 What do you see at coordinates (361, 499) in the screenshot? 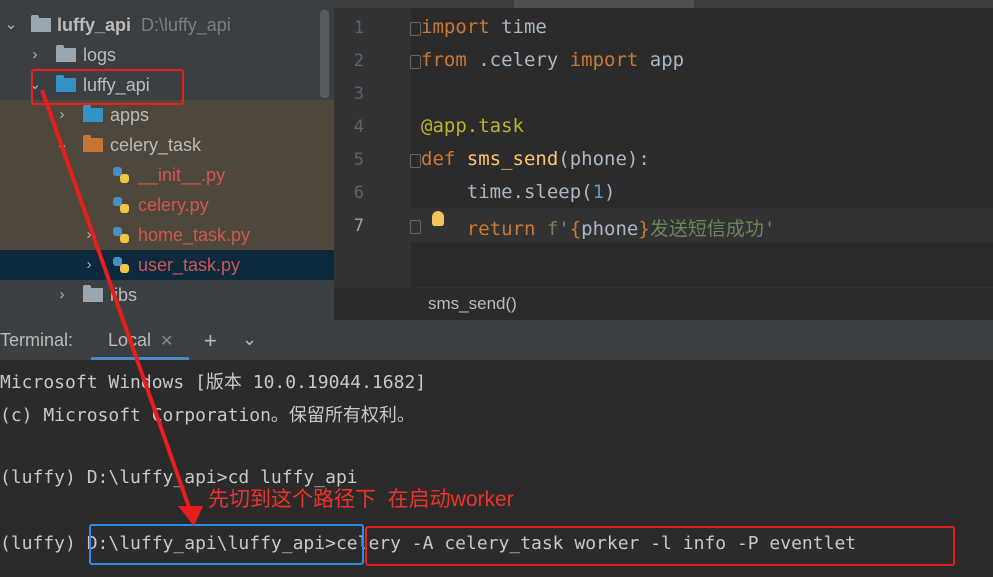
I see `annotation-note: 先切到这个路径下 在启动worker` at bounding box center [361, 499].